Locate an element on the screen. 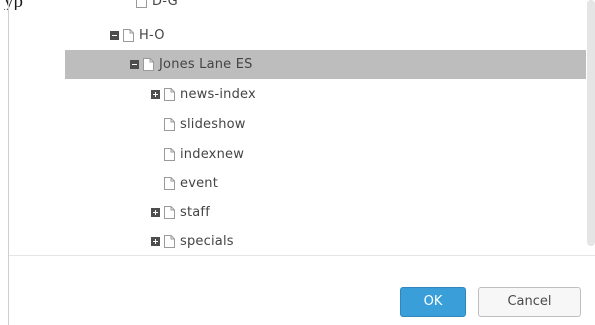  tree-node-label: D-G is located at coordinates (165, 4).